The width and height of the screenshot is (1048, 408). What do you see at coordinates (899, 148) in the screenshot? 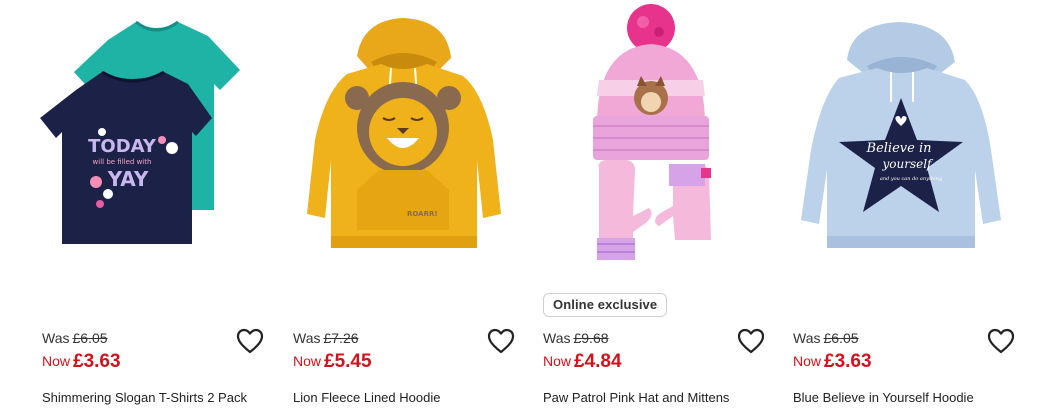
I see `hoodie-print-line-1: Believe in` at bounding box center [899, 148].